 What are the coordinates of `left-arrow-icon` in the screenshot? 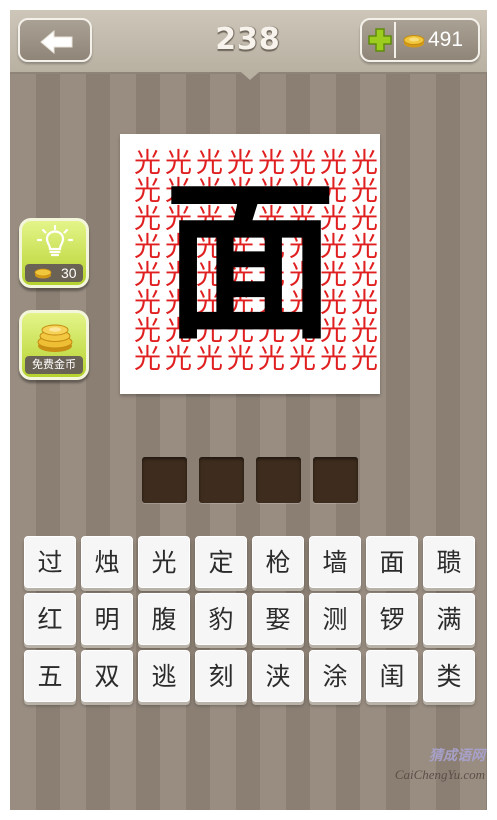 It's located at (56, 42).